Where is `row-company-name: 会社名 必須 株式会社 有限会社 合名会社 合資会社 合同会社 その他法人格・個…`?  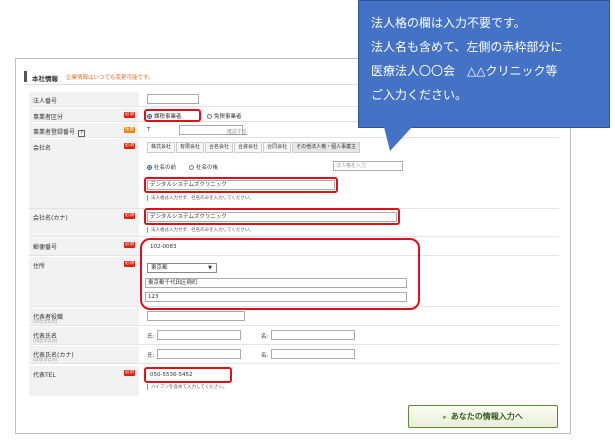
row-company-name: 会社名 必須 株式会社 有限会社 合名会社 合資会社 合同会社 その他法人格・個… is located at coordinates (294, 174).